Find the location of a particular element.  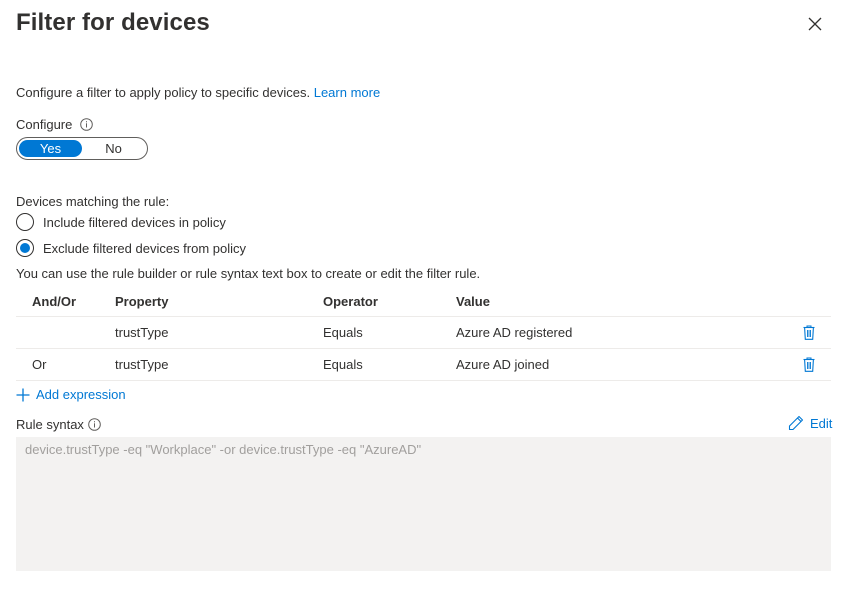

cell-value: Azure AD joined is located at coordinates (621, 364).